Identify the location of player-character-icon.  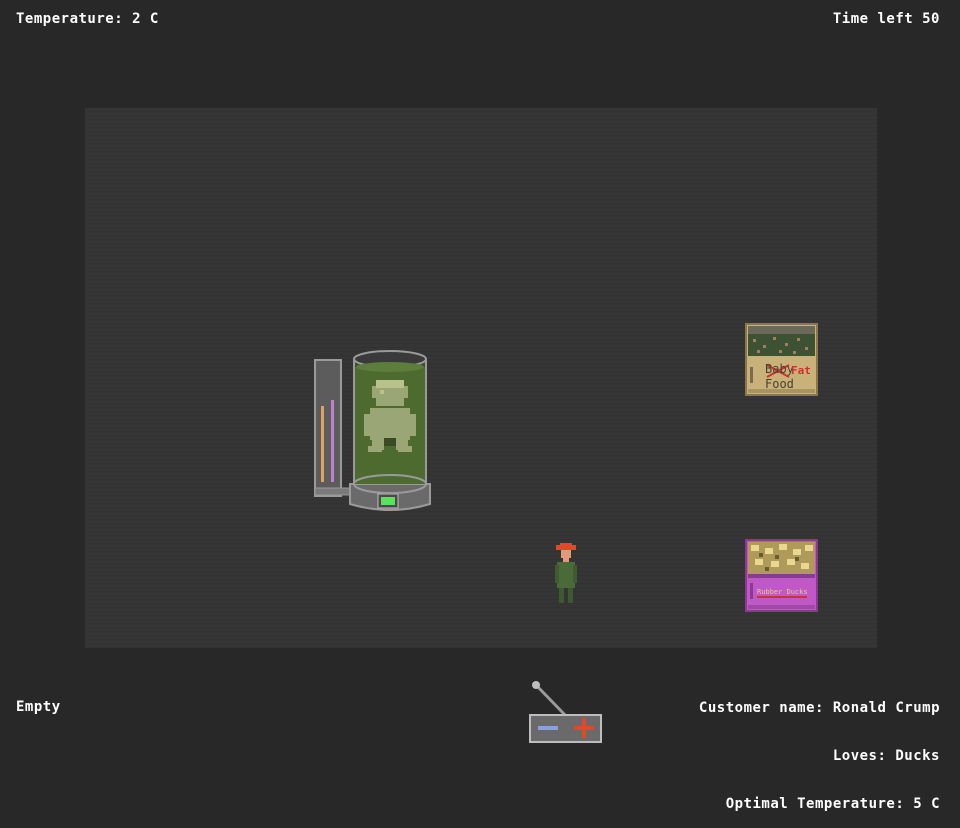
(566, 573).